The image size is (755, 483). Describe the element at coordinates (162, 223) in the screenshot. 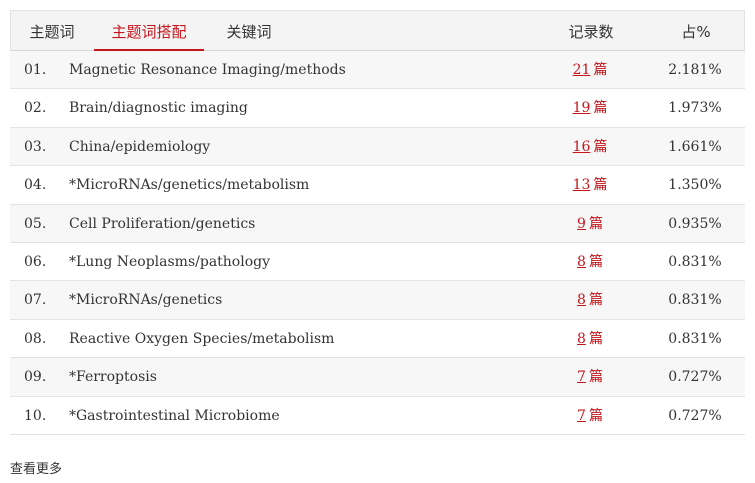

I see `row-term: Cell Proliferation/genetics` at that location.